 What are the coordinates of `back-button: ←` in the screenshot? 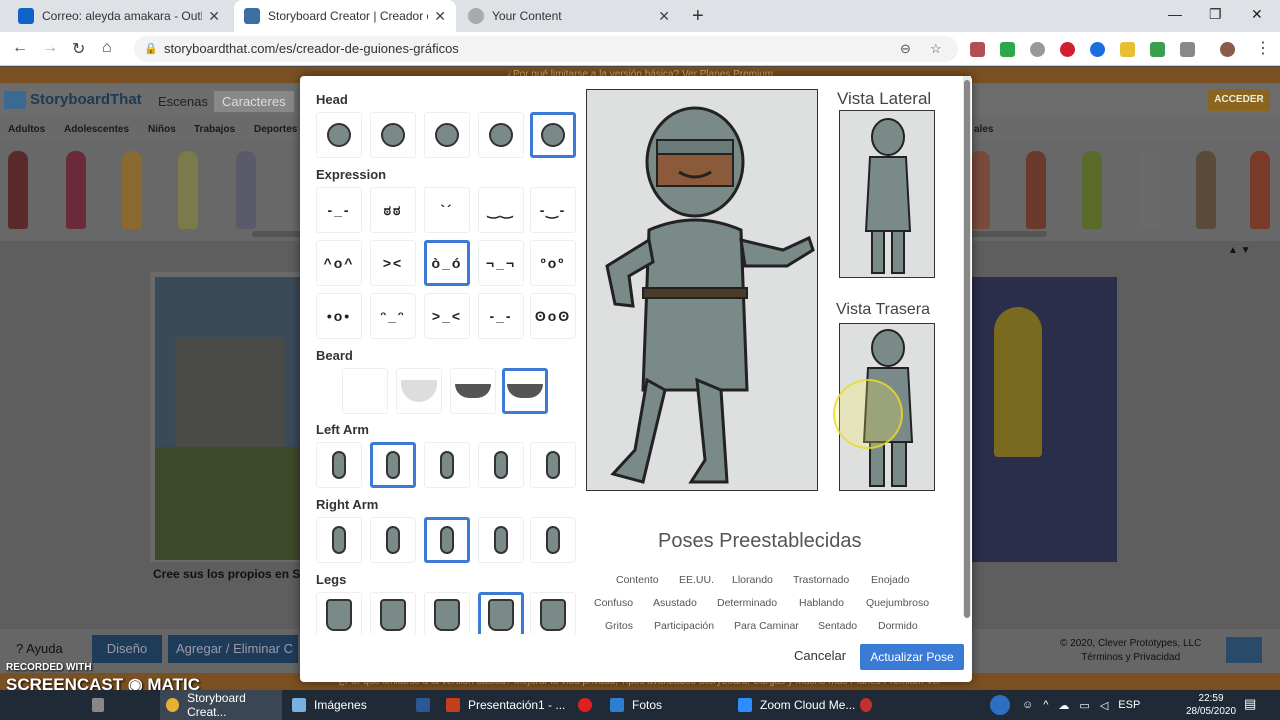 It's located at (20, 48).